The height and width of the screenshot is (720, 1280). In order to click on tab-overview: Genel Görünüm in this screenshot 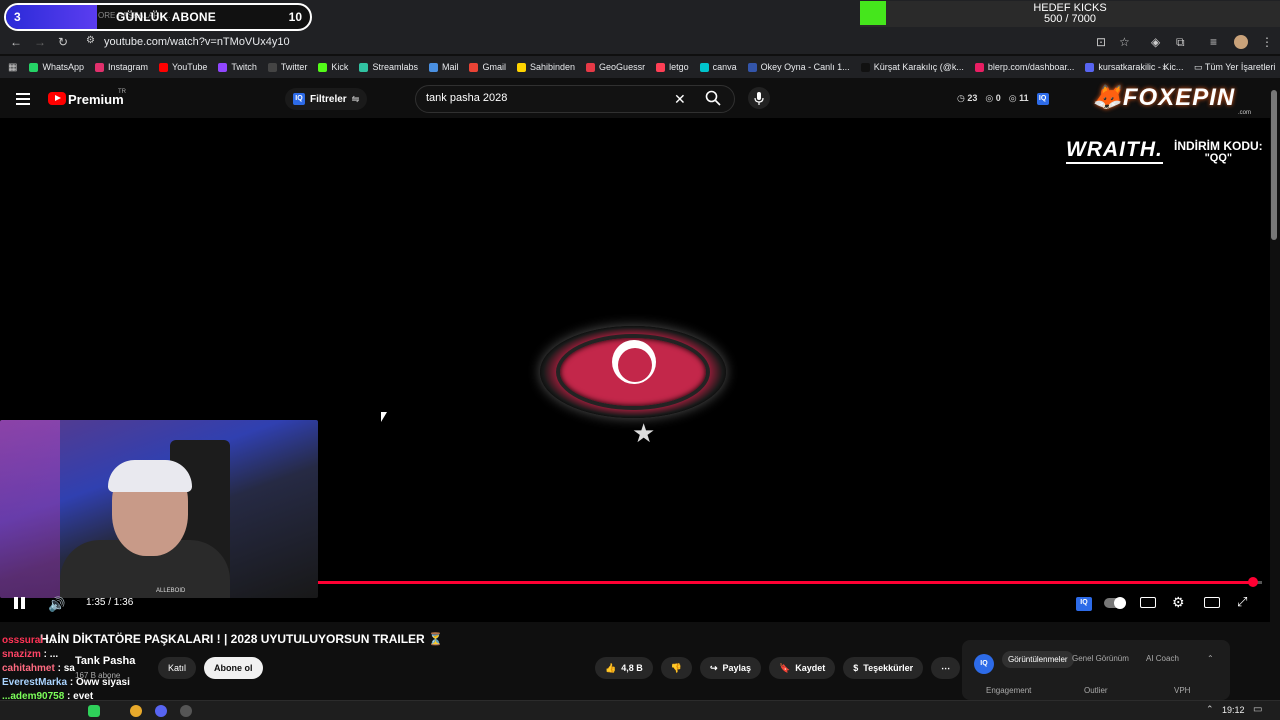, I will do `click(1100, 658)`.